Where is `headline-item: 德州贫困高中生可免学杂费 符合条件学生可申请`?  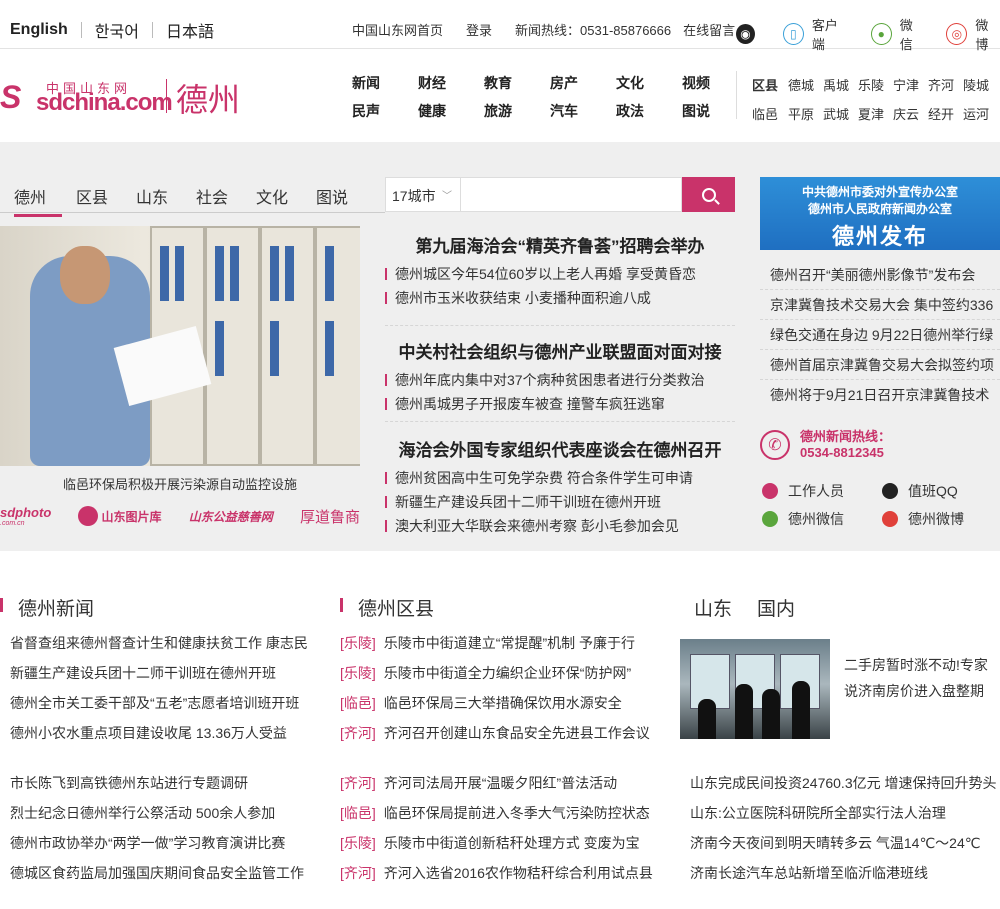
headline-item: 德州贫困高中生可免学杂费 符合条件学生可申请 is located at coordinates (560, 478).